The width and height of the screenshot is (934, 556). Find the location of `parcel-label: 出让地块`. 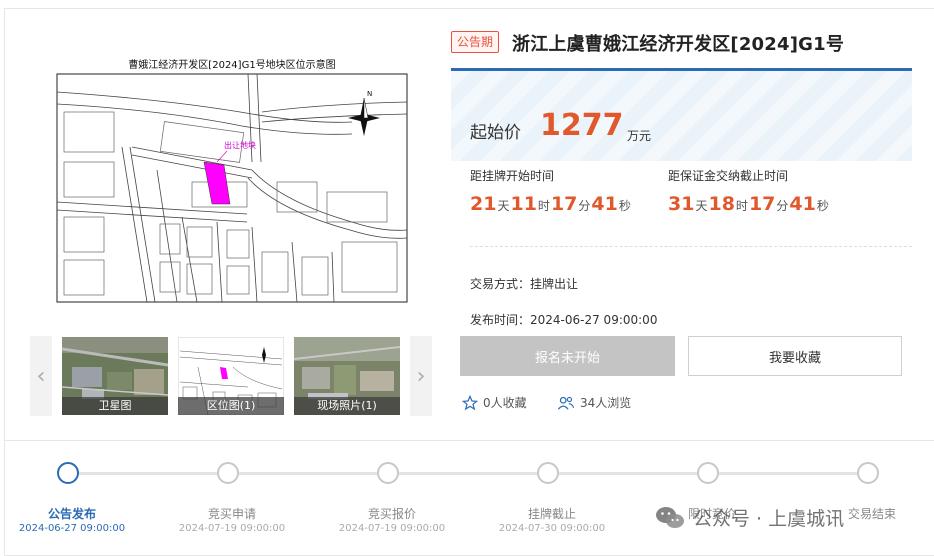

parcel-label: 出让地块 is located at coordinates (240, 145).